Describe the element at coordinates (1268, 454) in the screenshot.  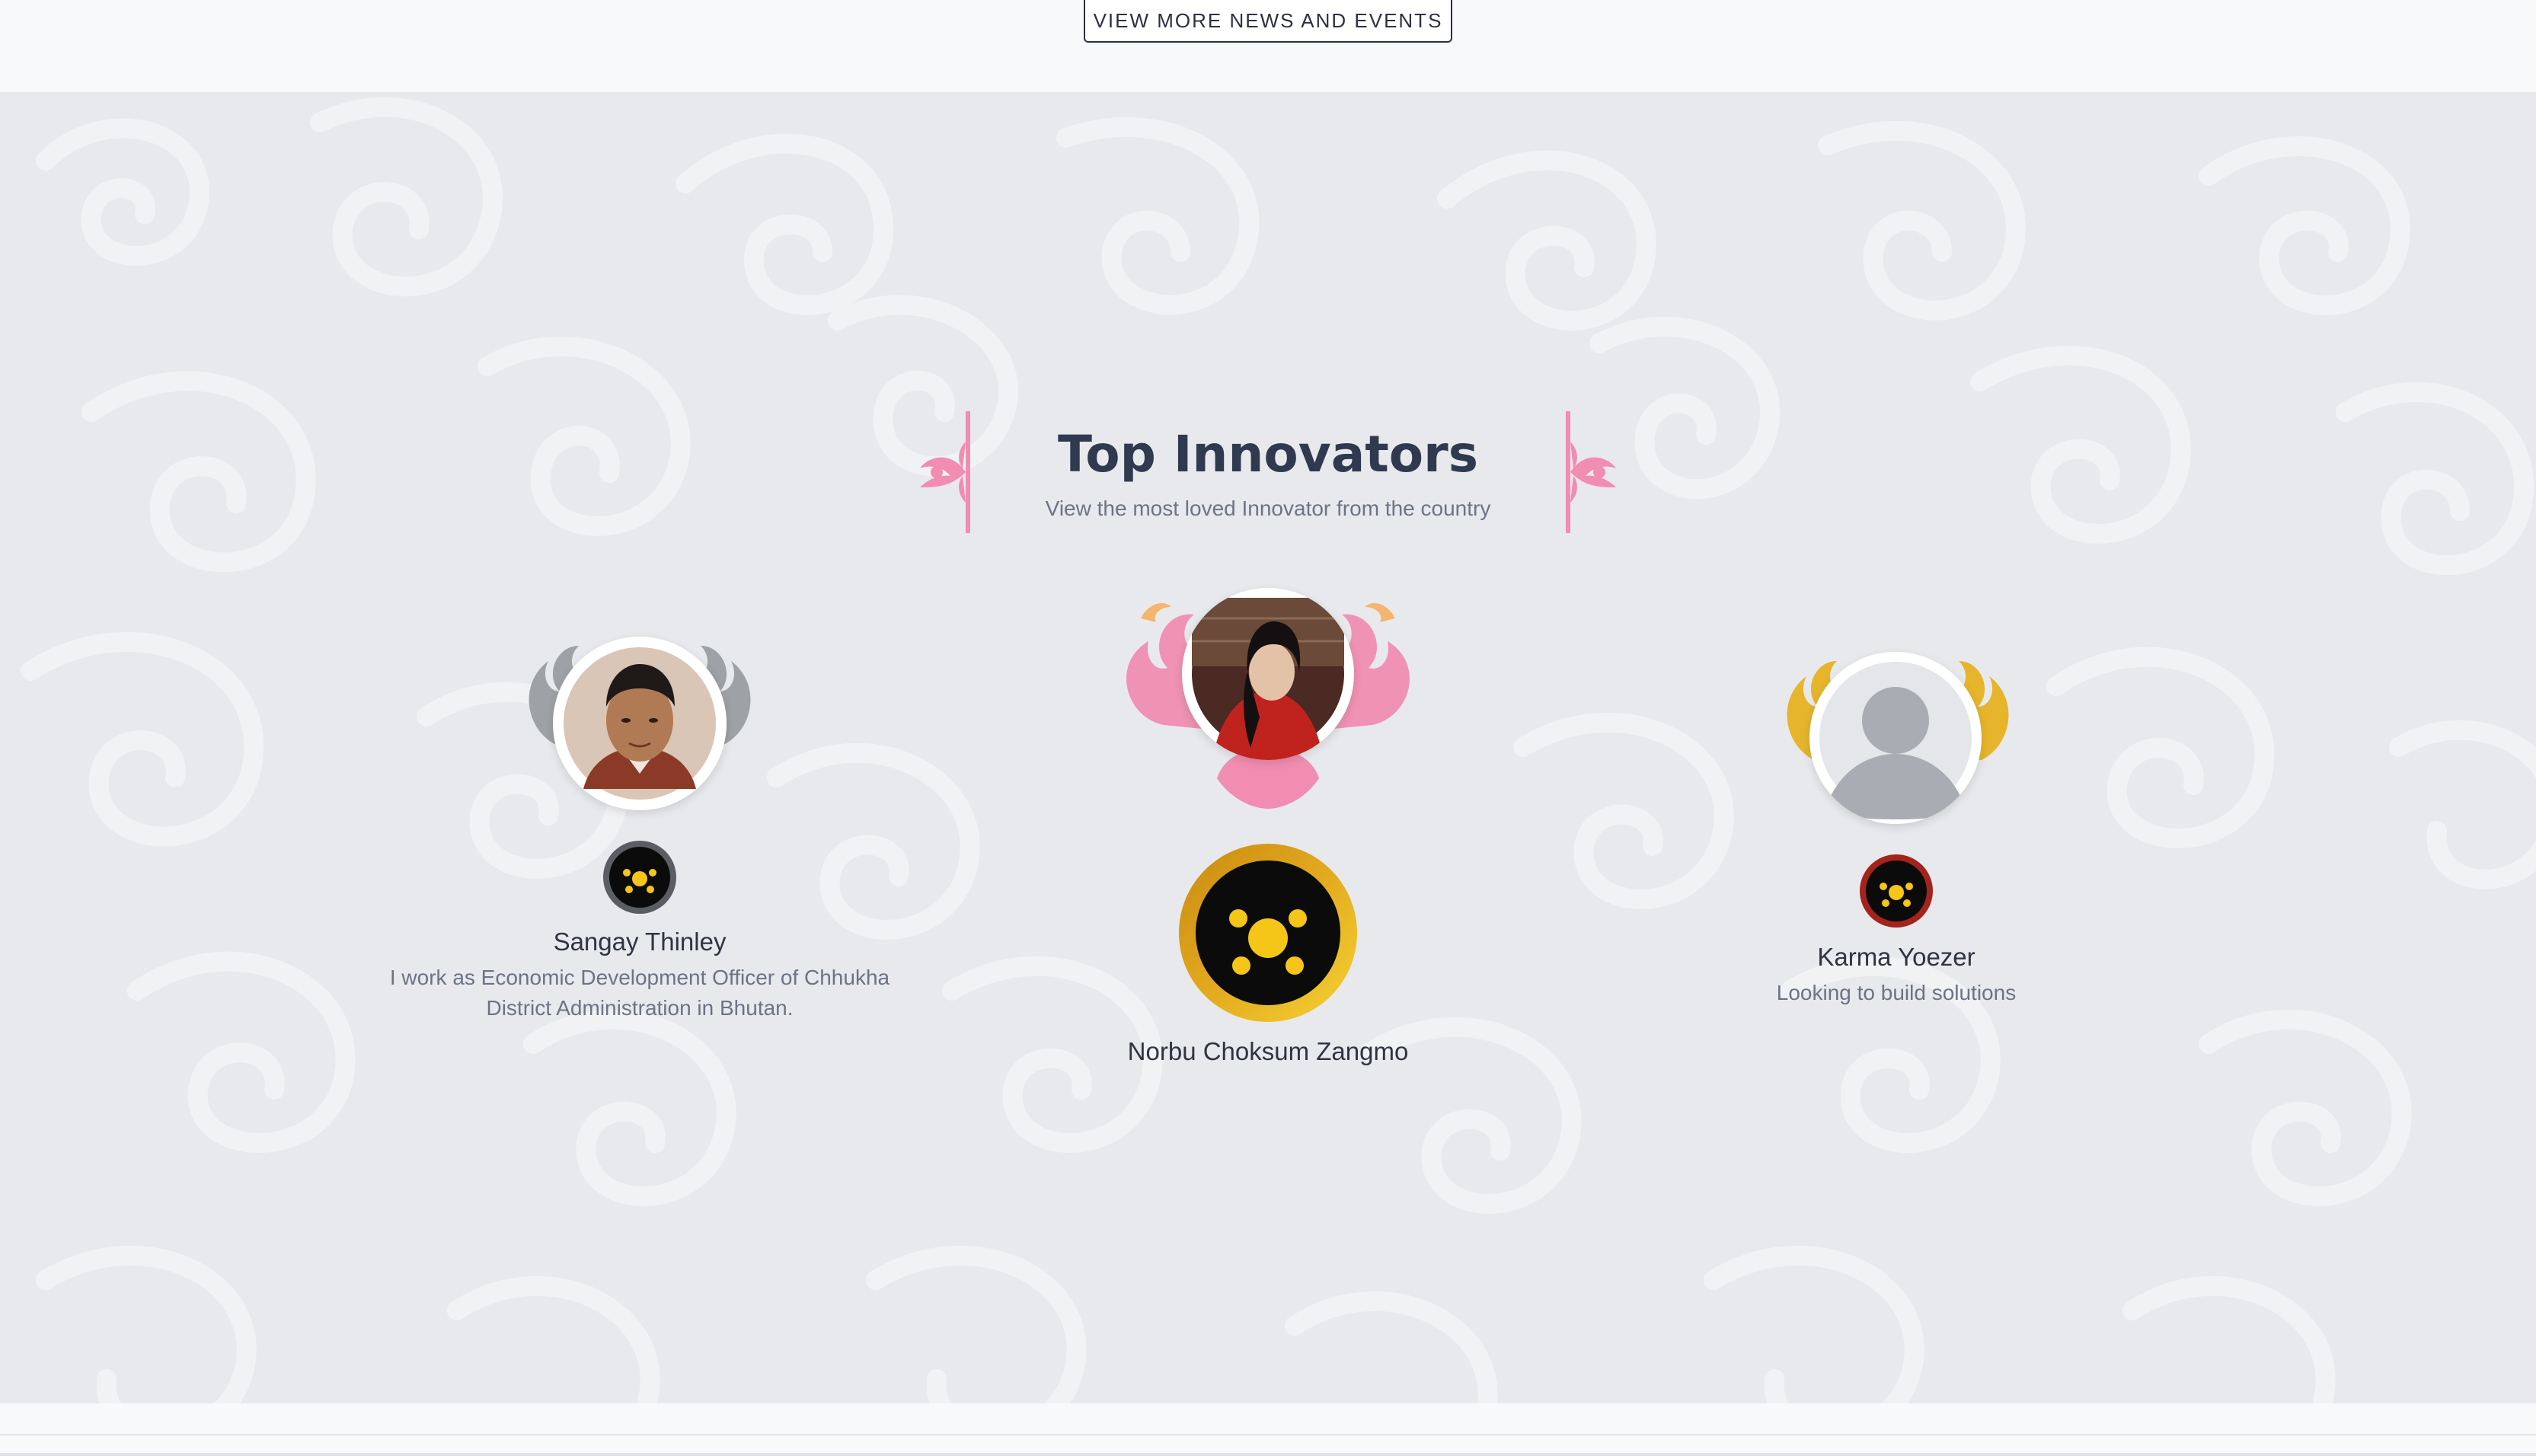
I see `section-title: Top Innovators` at that location.